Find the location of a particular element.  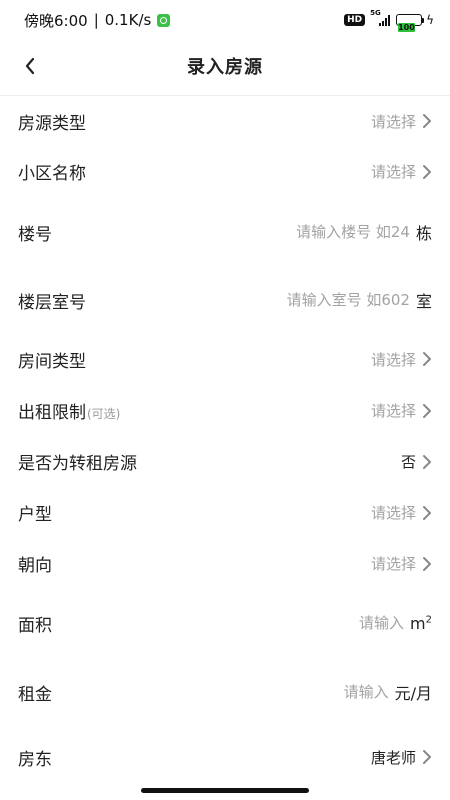

orientation-placeholder: 请选择 is located at coordinates (393, 564).